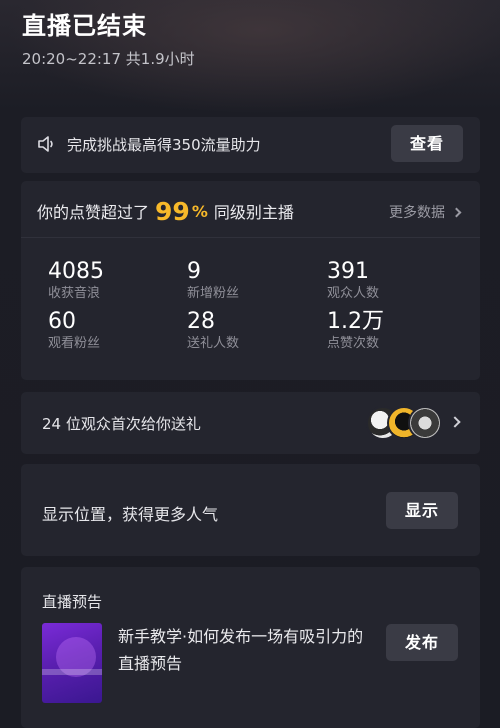 The width and height of the screenshot is (500, 728). Describe the element at coordinates (72, 663) in the screenshot. I see `preview-thumbnail` at that location.